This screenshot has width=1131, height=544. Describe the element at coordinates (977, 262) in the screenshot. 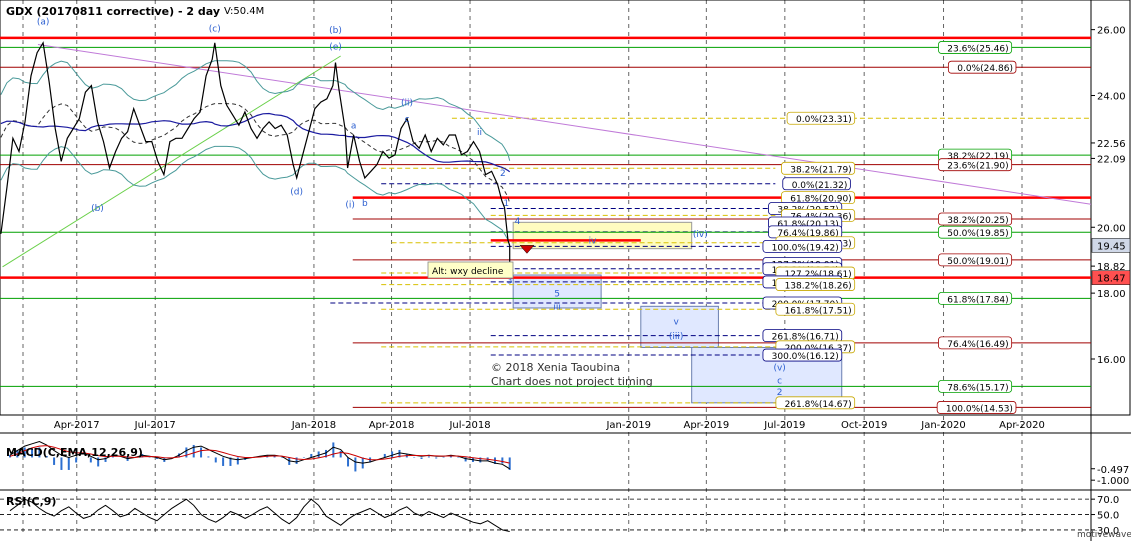

I see `fib-label: 50.0%(19.01)` at that location.